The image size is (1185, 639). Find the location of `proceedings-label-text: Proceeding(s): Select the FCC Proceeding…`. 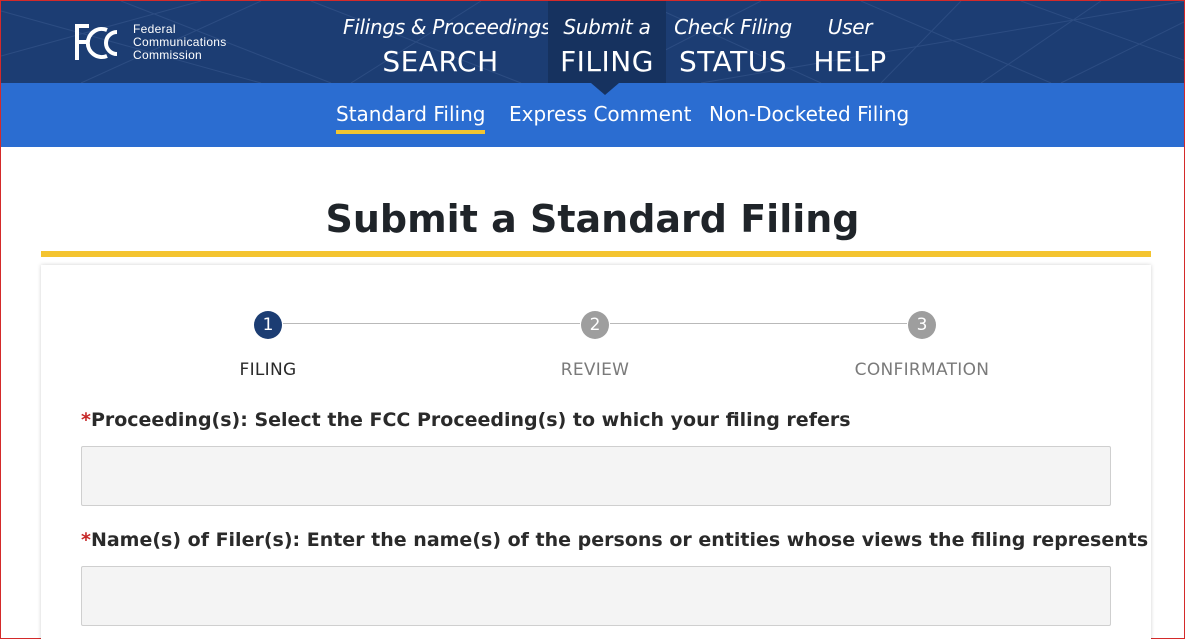

proceedings-label-text: Proceeding(s): Select the FCC Proceeding… is located at coordinates (470, 420).